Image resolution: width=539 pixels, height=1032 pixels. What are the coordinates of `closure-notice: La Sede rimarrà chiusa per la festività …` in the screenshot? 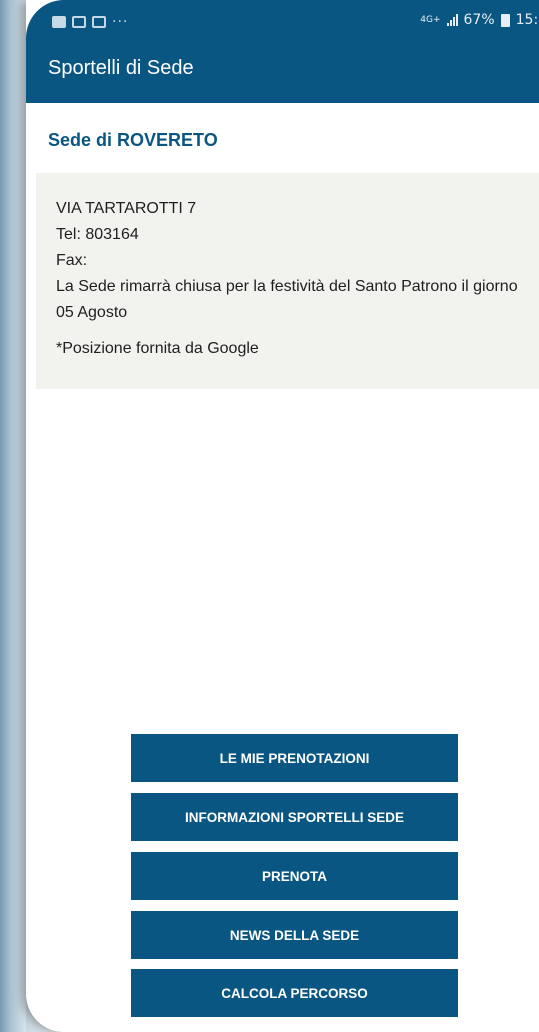 It's located at (287, 299).